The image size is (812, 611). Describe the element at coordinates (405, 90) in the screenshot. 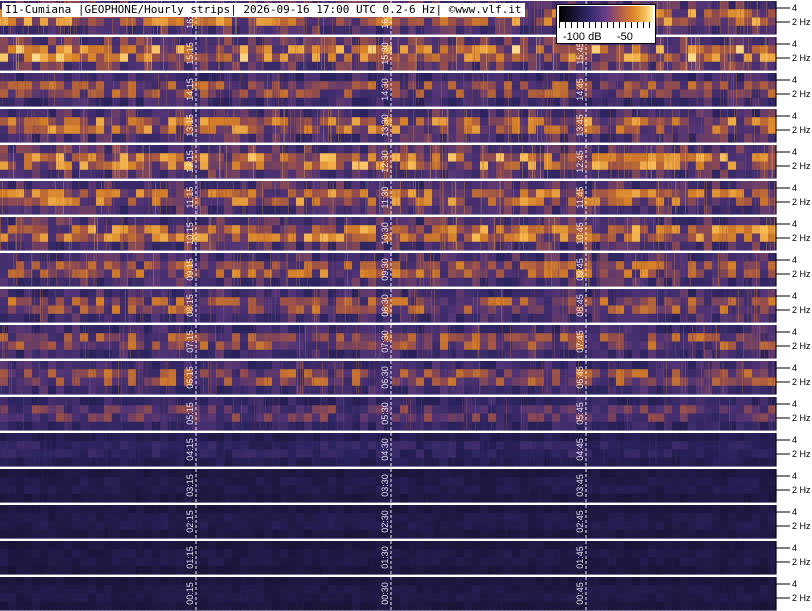

I see `strip-hour-14: 14:15 14:30 14:45 42 Hz` at that location.